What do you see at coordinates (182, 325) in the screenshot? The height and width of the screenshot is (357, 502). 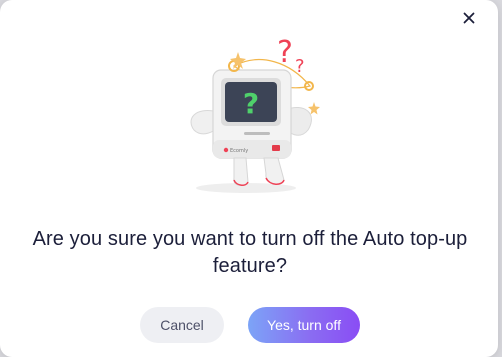 I see `cancel-button: Cancel` at bounding box center [182, 325].